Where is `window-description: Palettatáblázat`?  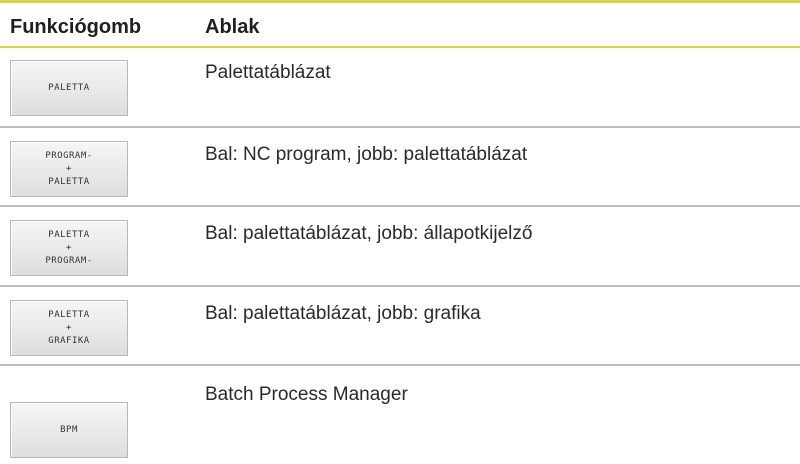 window-description: Palettatáblázat is located at coordinates (268, 72).